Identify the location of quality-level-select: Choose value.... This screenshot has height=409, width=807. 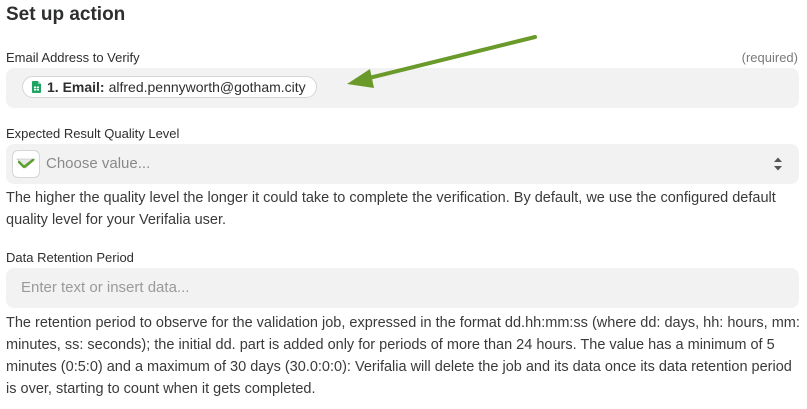
(402, 164).